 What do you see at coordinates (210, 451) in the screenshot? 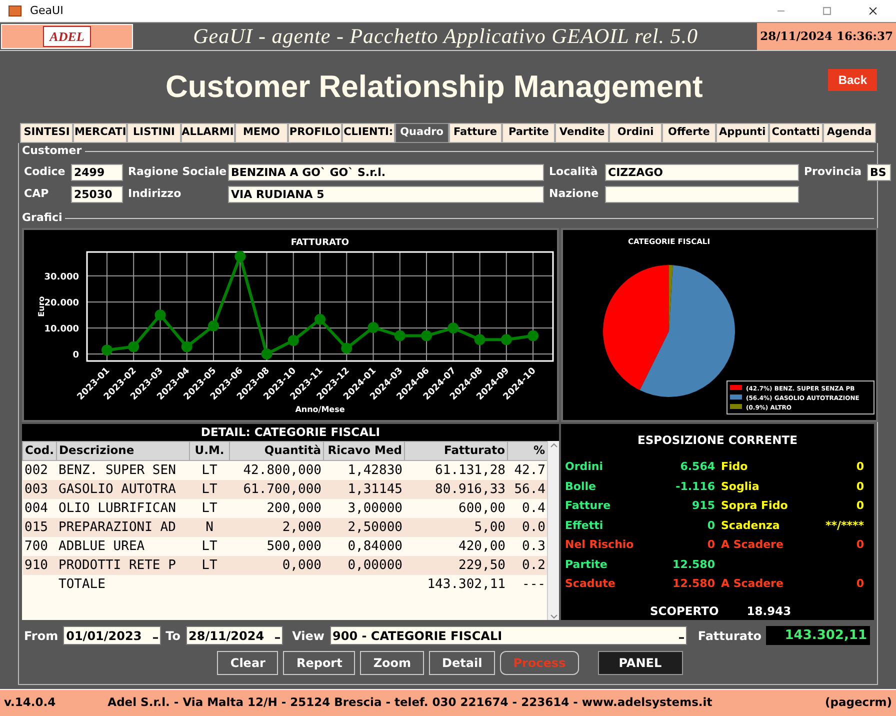
I see `column-header: U.M.` at bounding box center [210, 451].